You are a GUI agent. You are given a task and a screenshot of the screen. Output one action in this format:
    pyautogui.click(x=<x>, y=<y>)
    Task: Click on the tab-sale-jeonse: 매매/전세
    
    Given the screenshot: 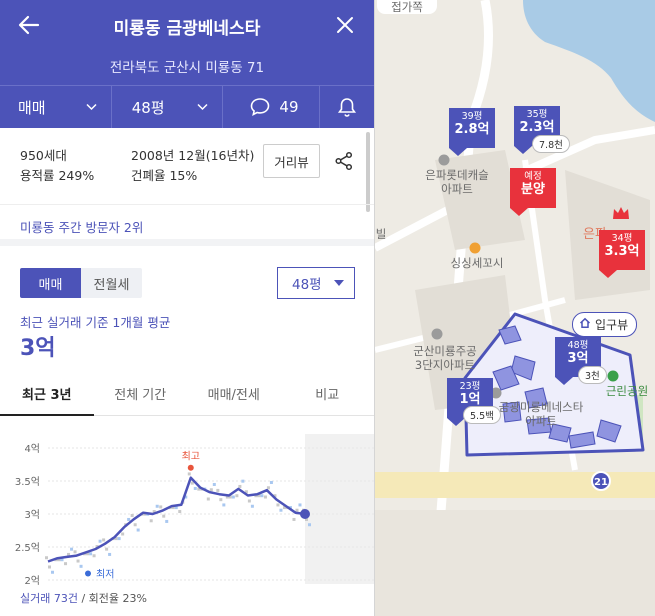 What is the action you would take?
    pyautogui.click(x=234, y=393)
    